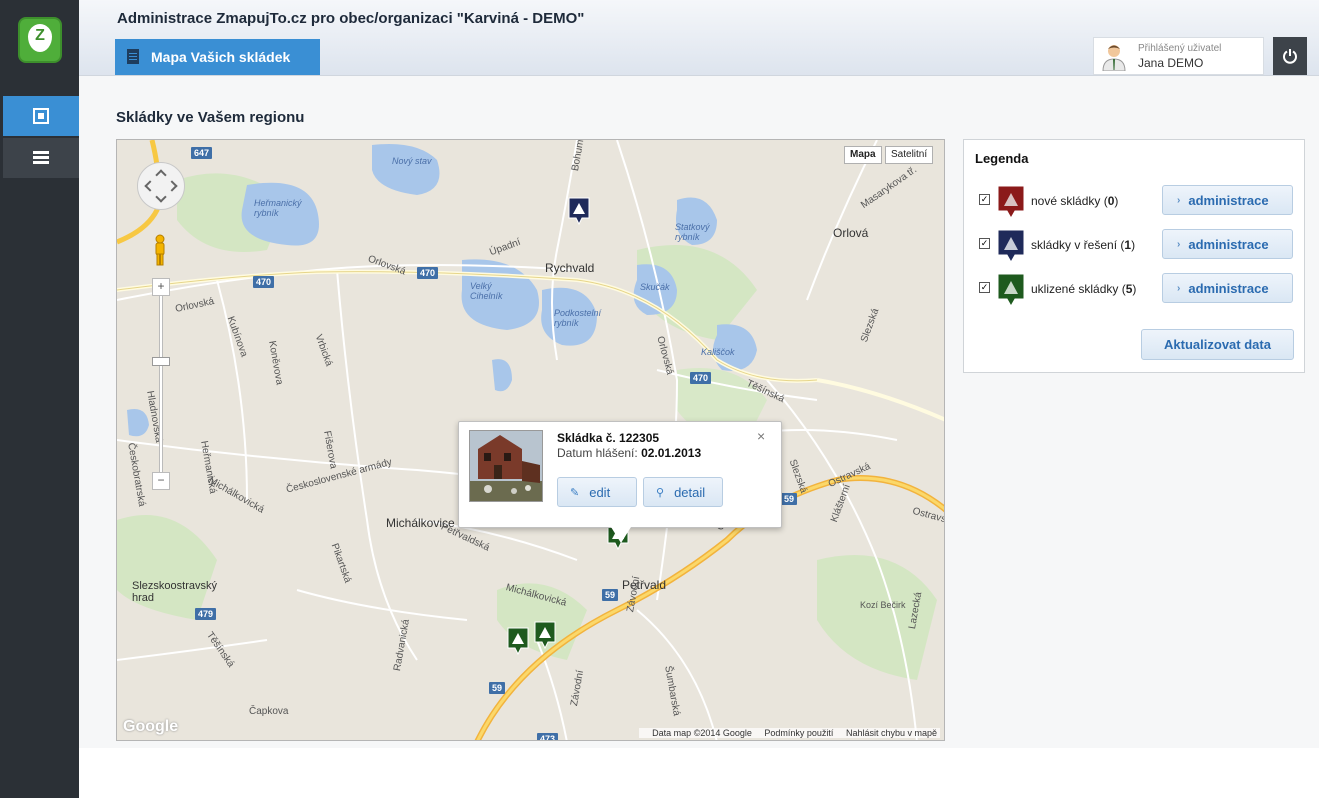  I want to click on legend-in-progress-label: skládky v řešení (1), so click(1083, 245).